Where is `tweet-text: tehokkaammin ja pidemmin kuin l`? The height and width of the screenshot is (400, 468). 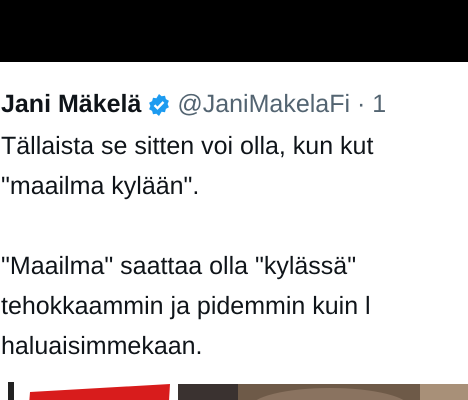 tweet-text: tehokkaammin ja pidemmin kuin l is located at coordinates (186, 306).